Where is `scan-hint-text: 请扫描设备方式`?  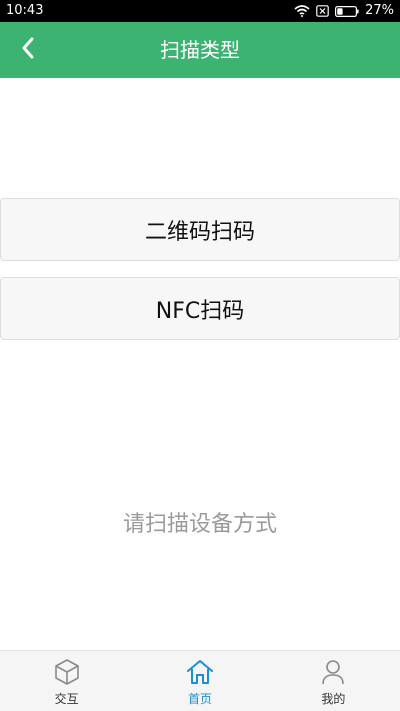 scan-hint-text: 请扫描设备方式 is located at coordinates (199, 524).